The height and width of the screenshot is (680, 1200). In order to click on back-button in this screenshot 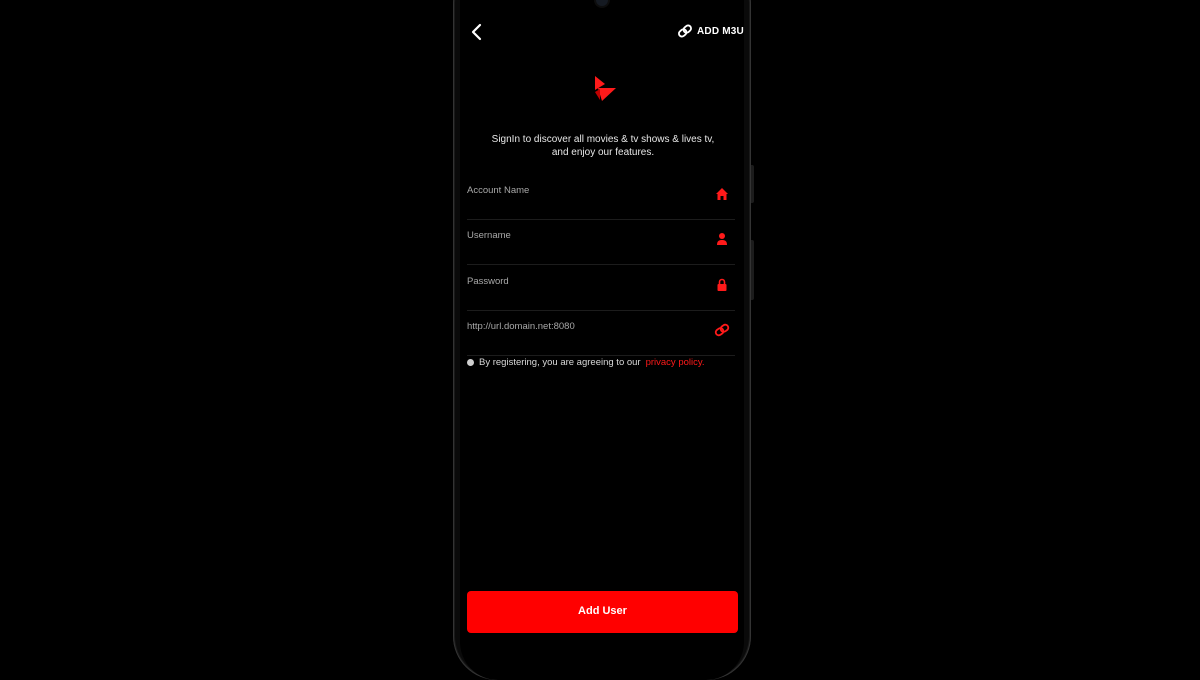, I will do `click(477, 32)`.